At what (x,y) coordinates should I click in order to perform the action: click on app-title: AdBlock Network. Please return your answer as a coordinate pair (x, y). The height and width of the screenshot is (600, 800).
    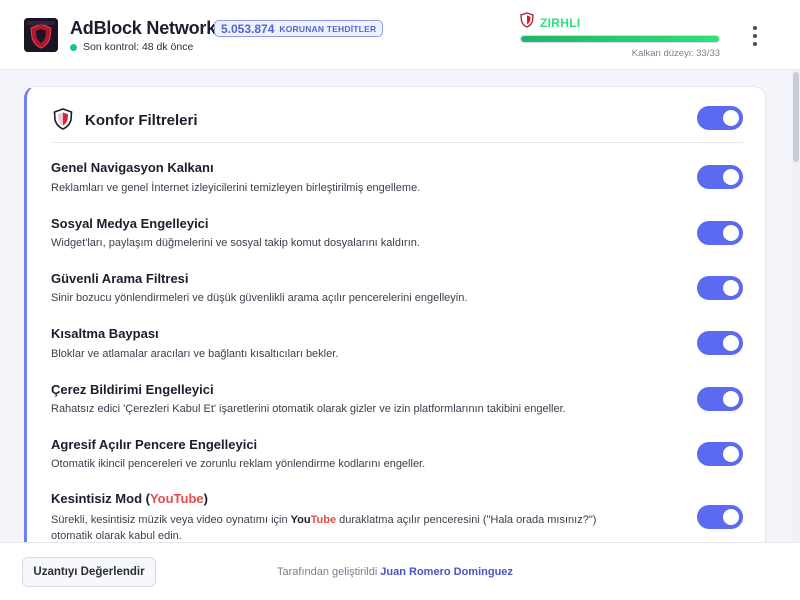
    Looking at the image, I should click on (143, 28).